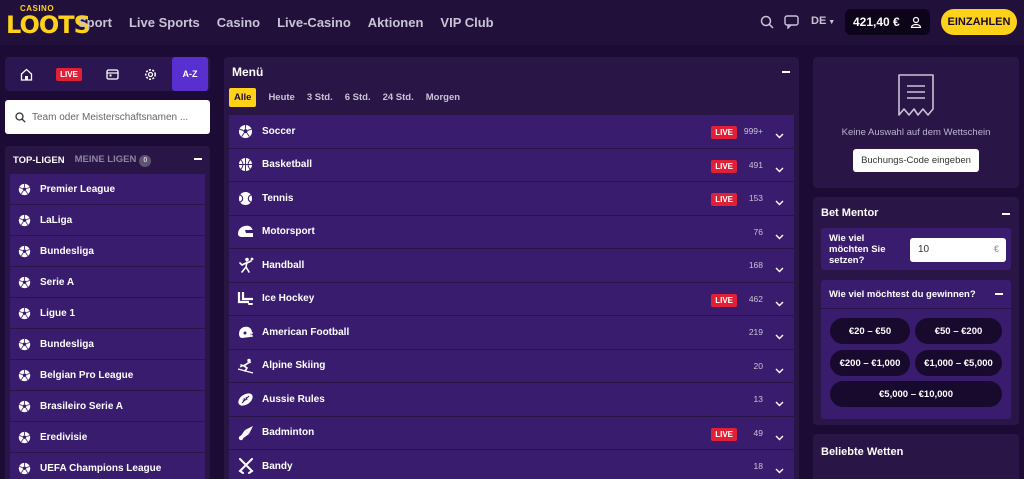  Describe the element at coordinates (112, 74) in the screenshot. I see `calendar-icon` at that location.